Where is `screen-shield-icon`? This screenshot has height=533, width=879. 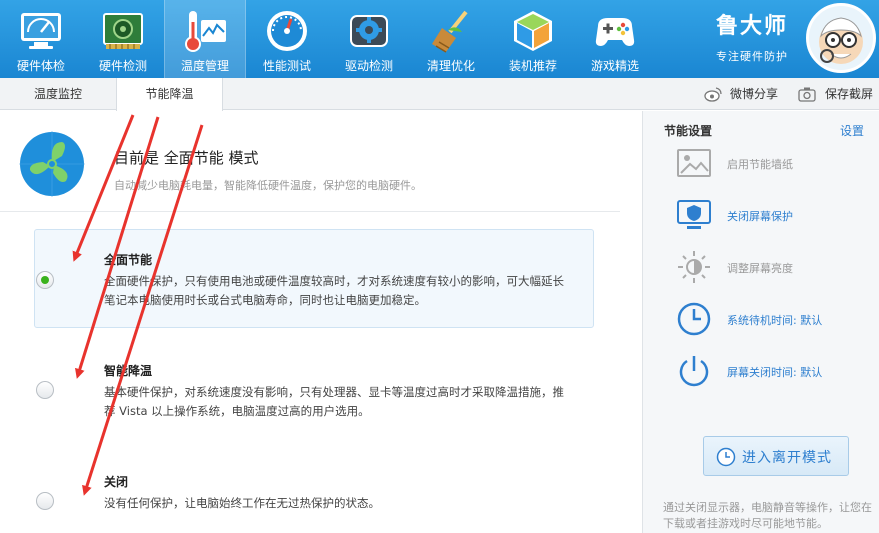 screen-shield-icon is located at coordinates (694, 214).